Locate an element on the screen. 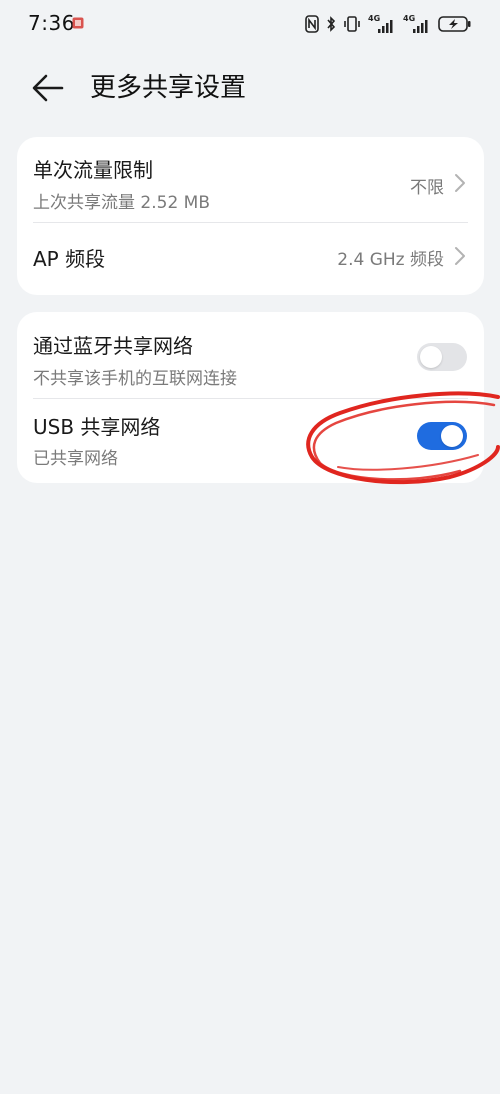 This screenshot has height=1094, width=500. status-bar: 7:36 4G 4G is located at coordinates (250, 23).